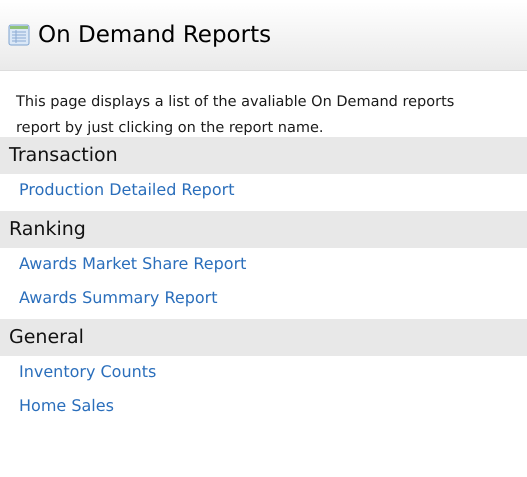 The width and height of the screenshot is (527, 477). I want to click on report-link: Production Detailed Report, so click(126, 189).